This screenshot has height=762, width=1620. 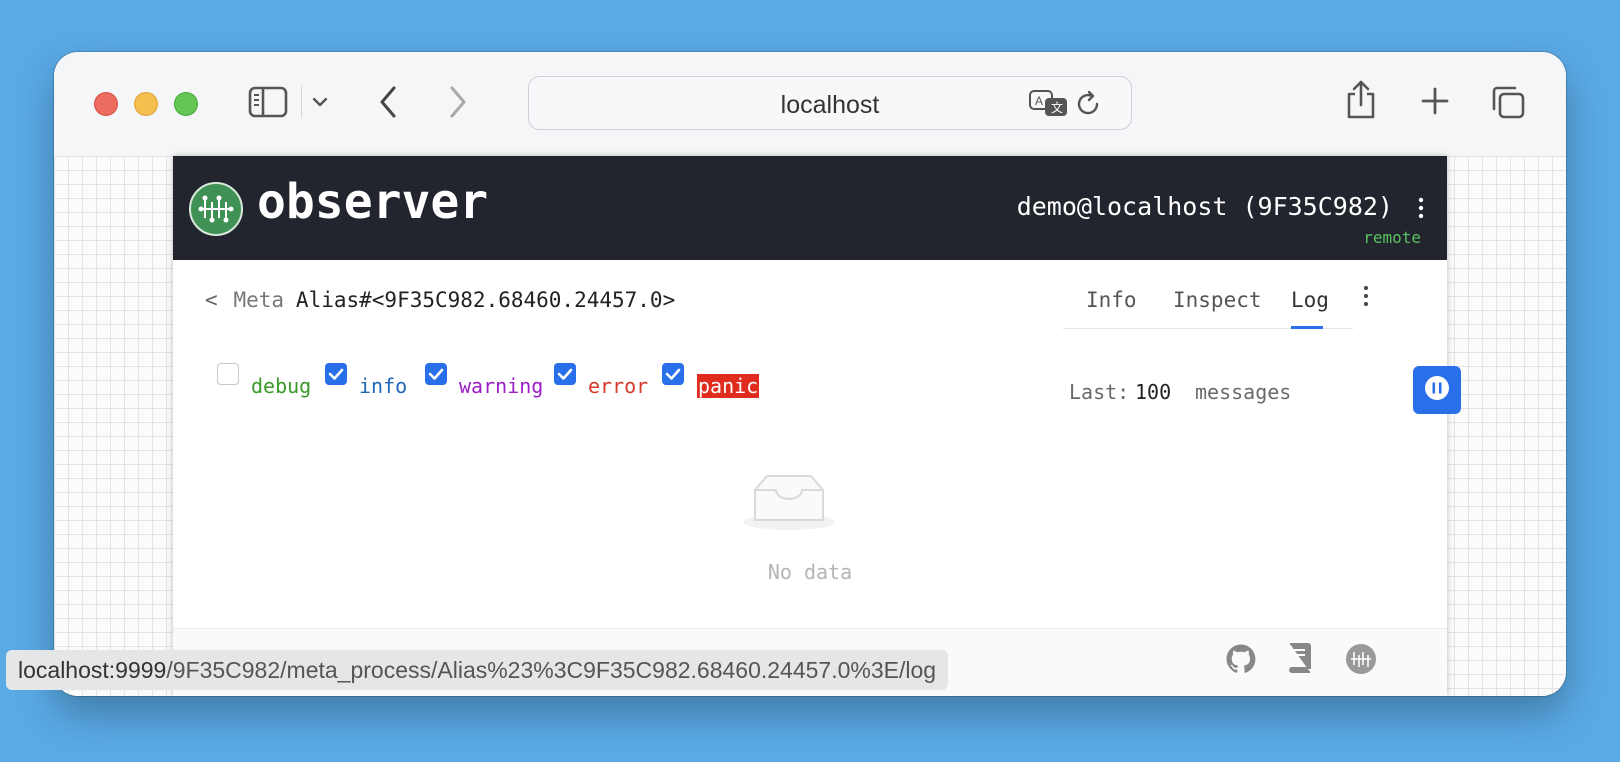 What do you see at coordinates (1217, 300) in the screenshot?
I see `tab-inspect: Inspect` at bounding box center [1217, 300].